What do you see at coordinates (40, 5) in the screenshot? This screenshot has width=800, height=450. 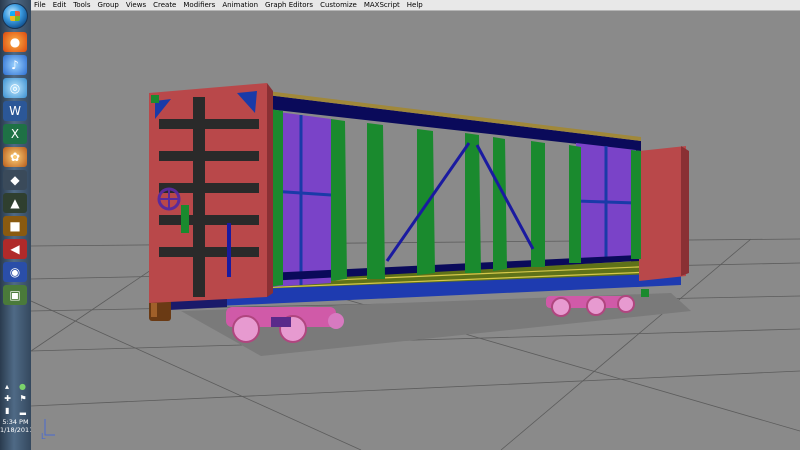 I see `menu-file: File` at bounding box center [40, 5].